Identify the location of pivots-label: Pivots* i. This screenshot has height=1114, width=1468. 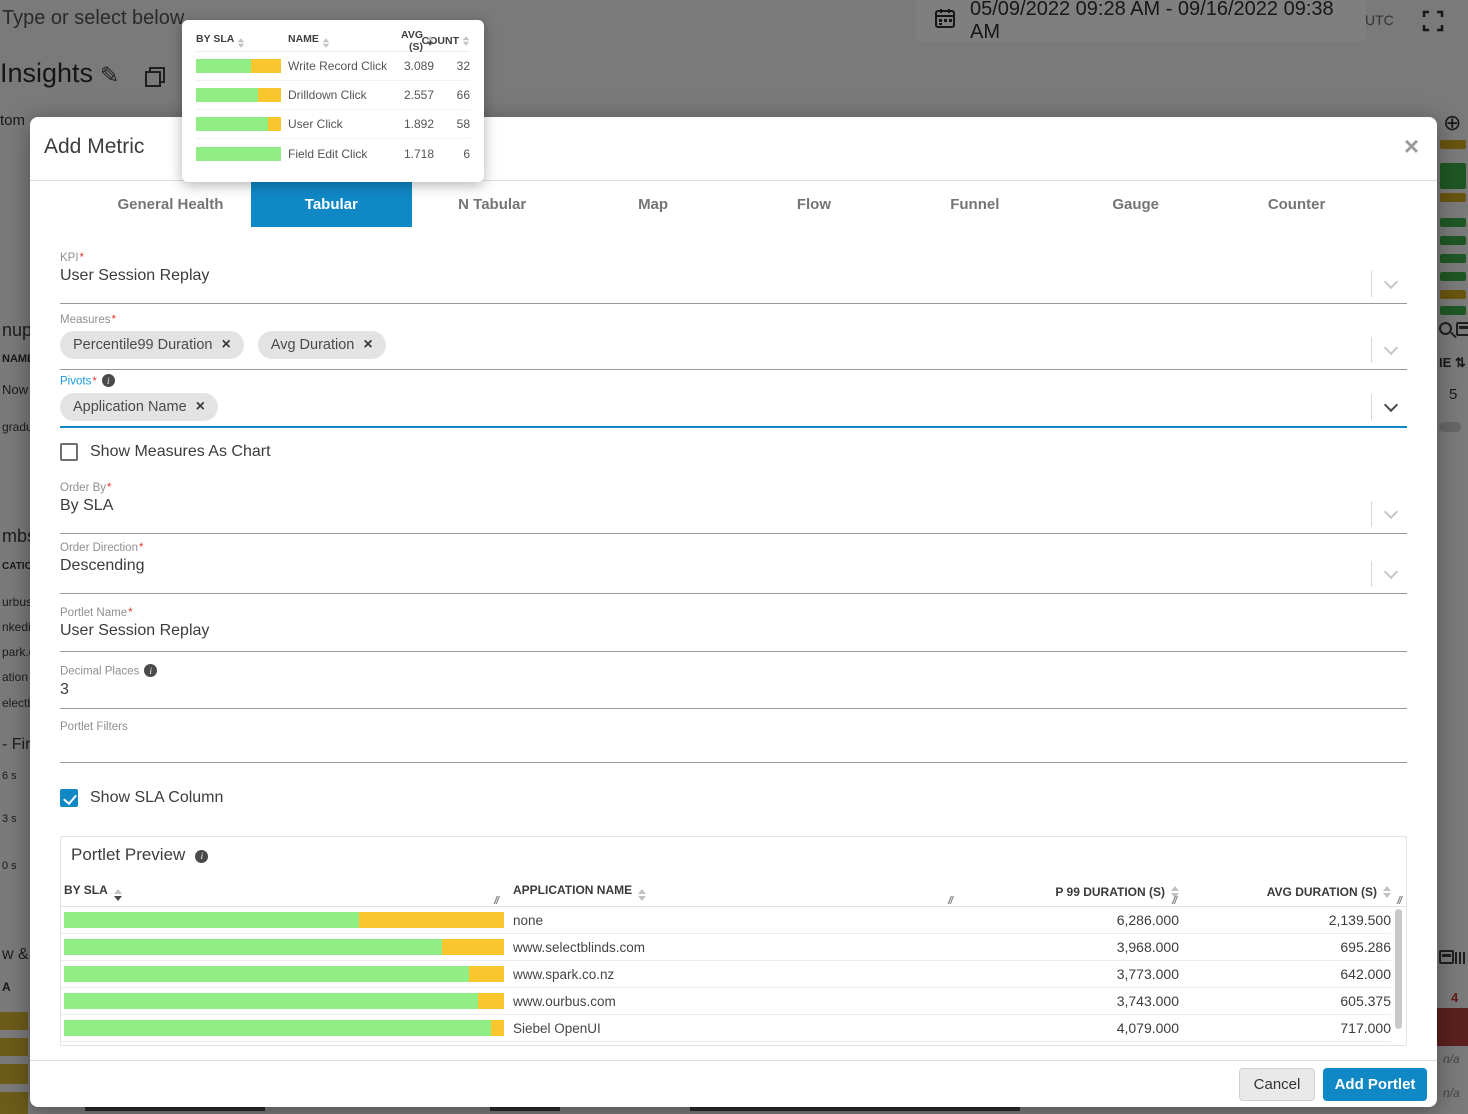
(733, 381).